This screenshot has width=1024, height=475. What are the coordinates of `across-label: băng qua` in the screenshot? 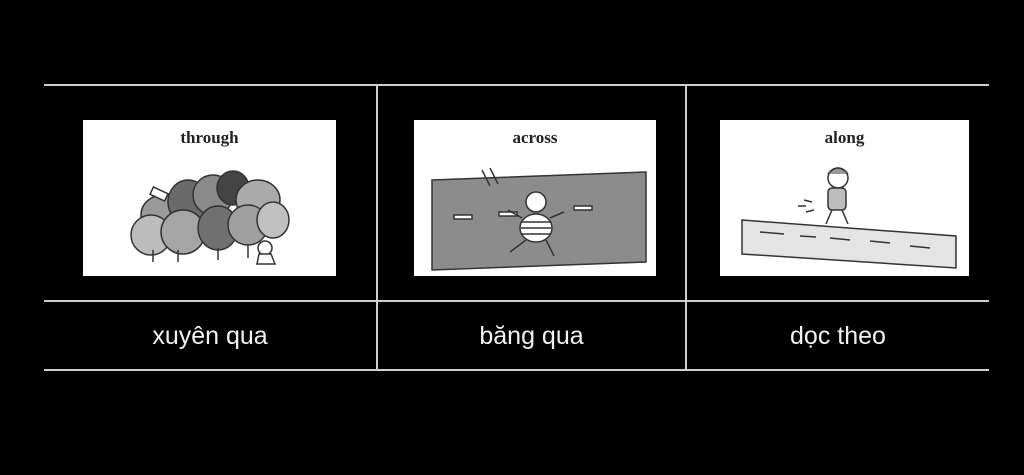 It's located at (531, 336).